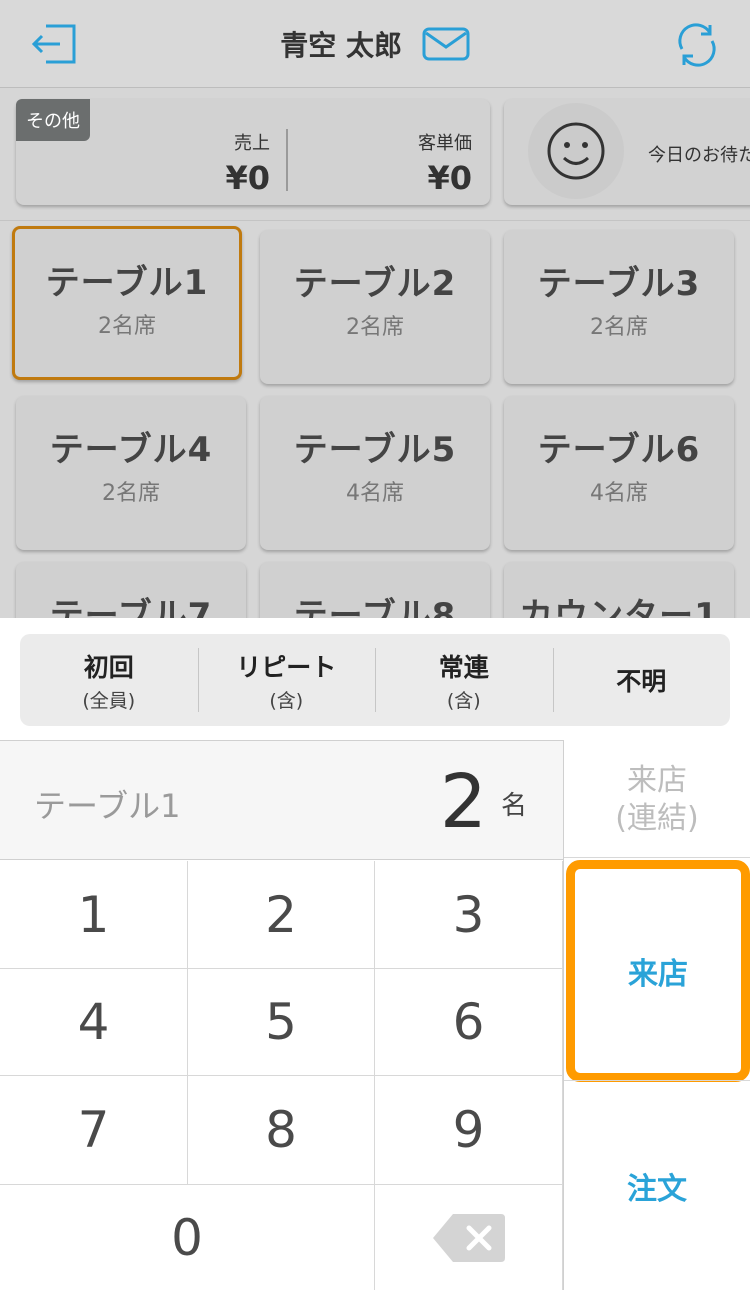 The image size is (750, 1290). What do you see at coordinates (463, 802) in the screenshot?
I see `guest-count-value: 2` at bounding box center [463, 802].